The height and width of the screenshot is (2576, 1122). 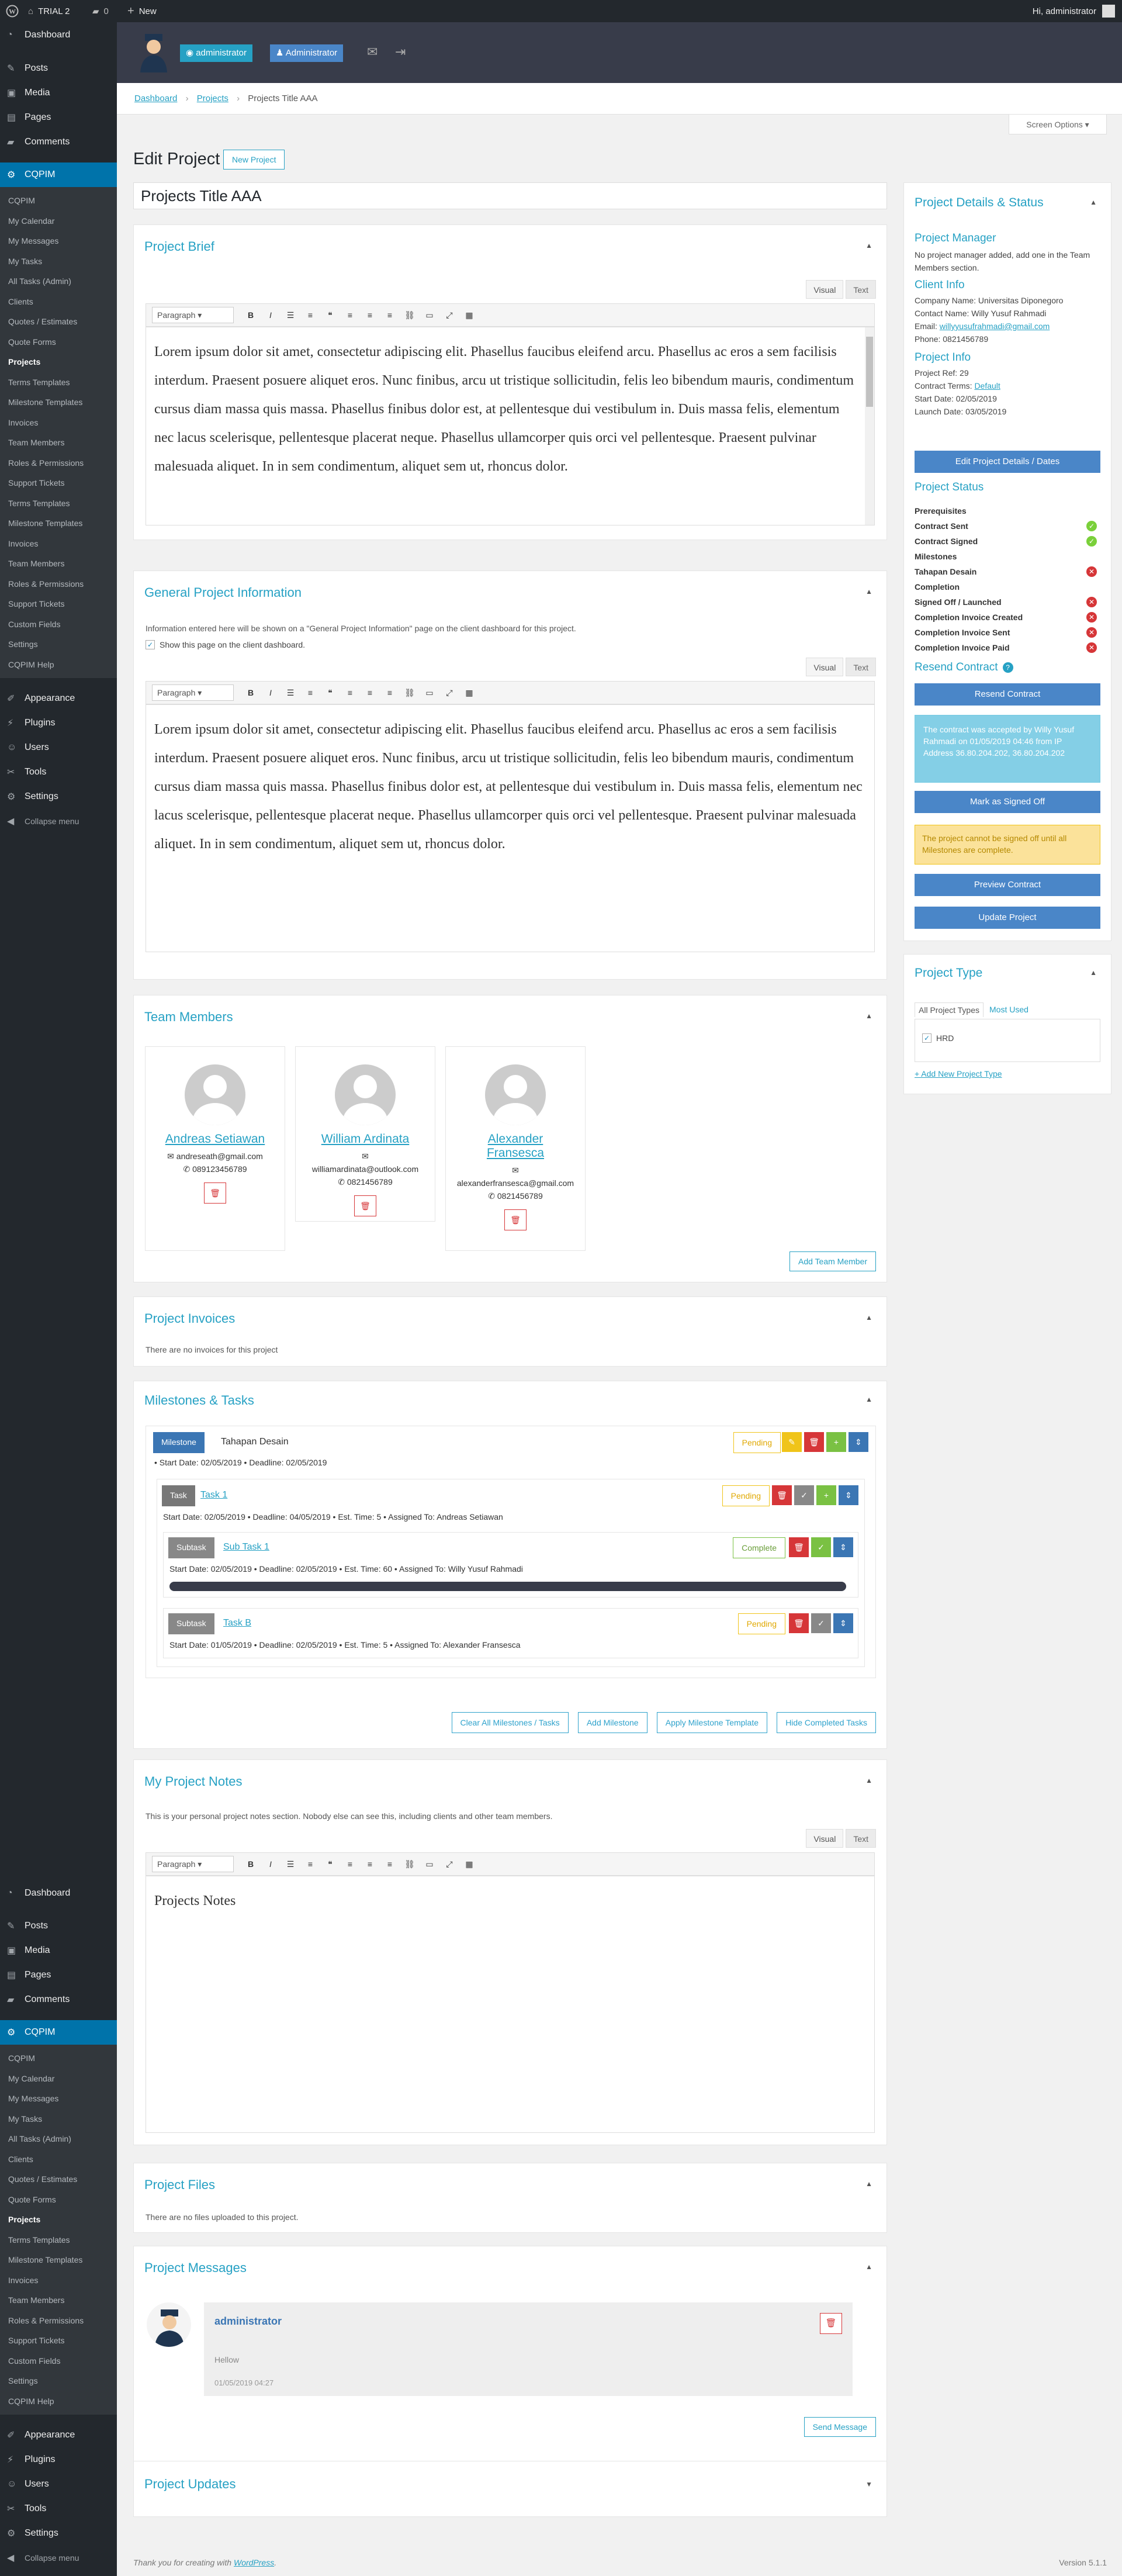 I want to click on submenu-cqpim: CQPIM, so click(x=58, y=201).